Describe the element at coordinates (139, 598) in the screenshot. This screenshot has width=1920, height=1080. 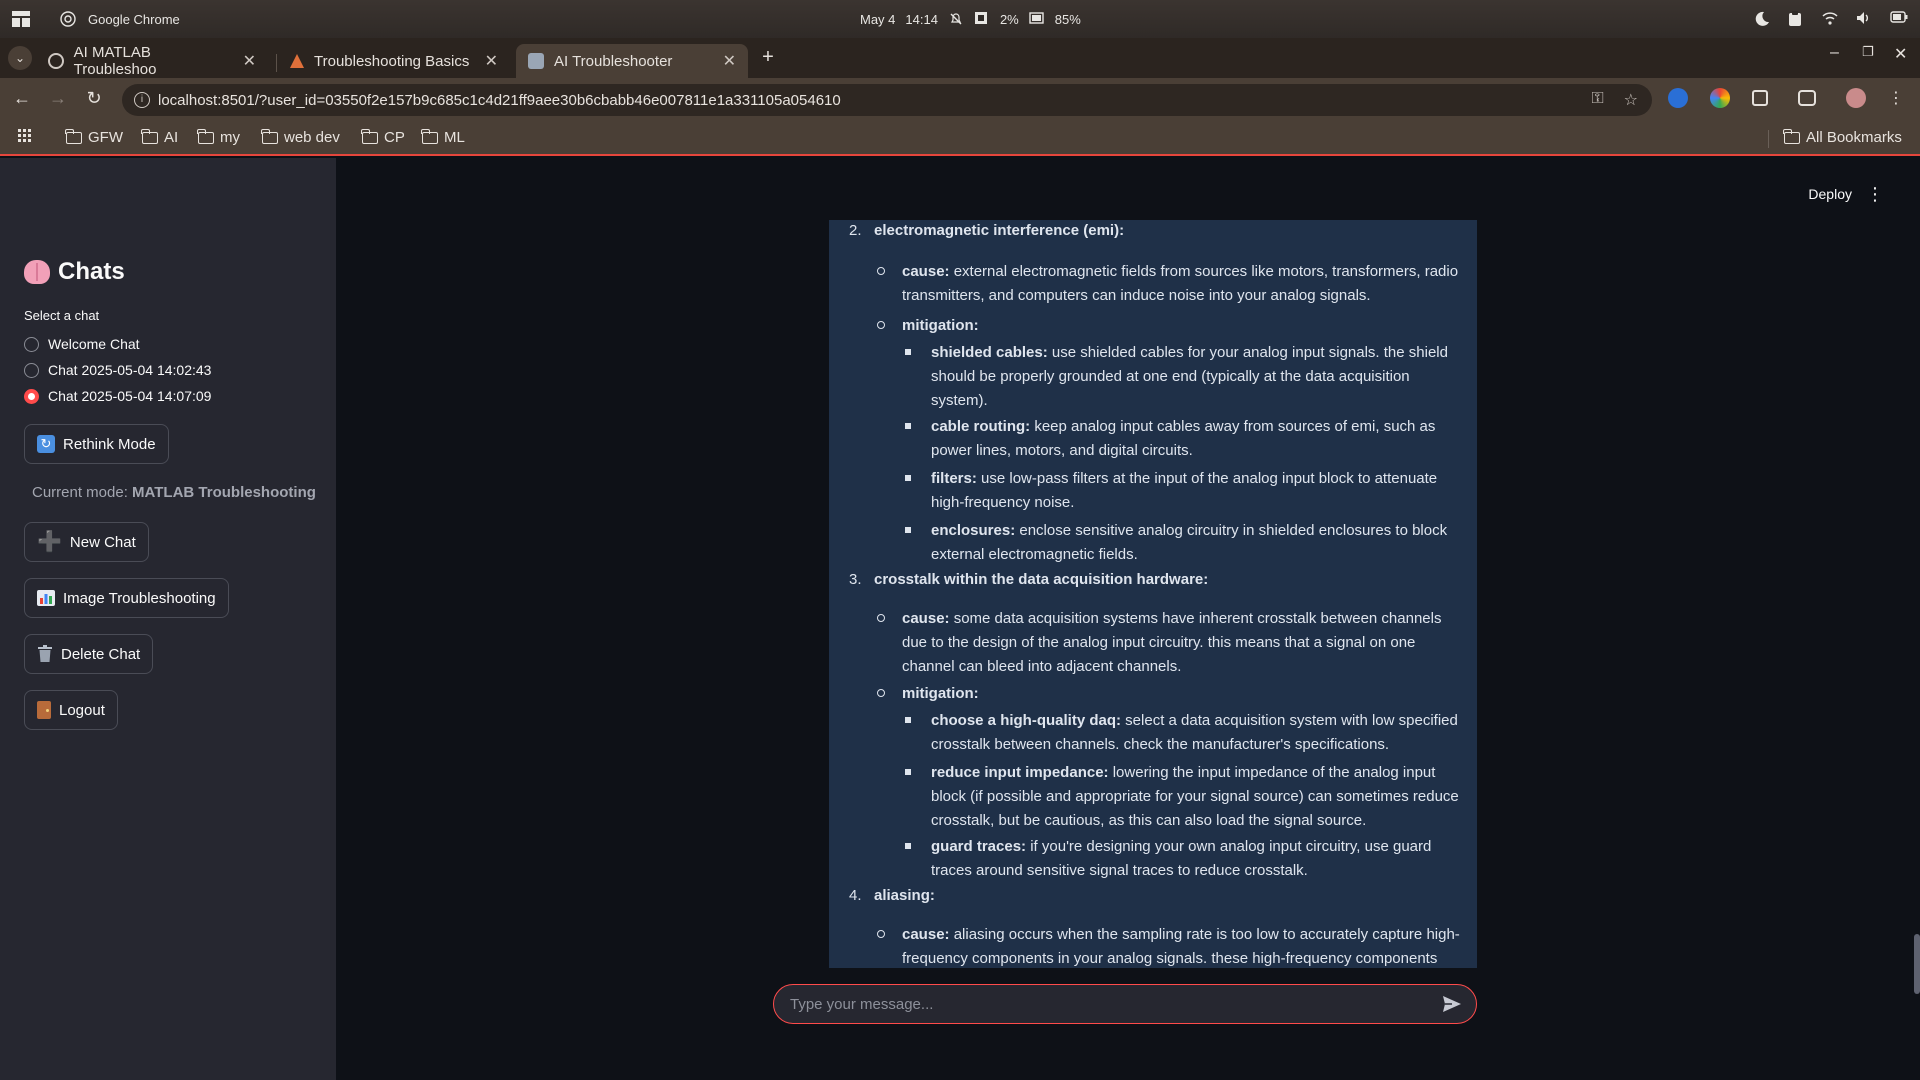
I see `button-label: Image Troubleshooting` at that location.